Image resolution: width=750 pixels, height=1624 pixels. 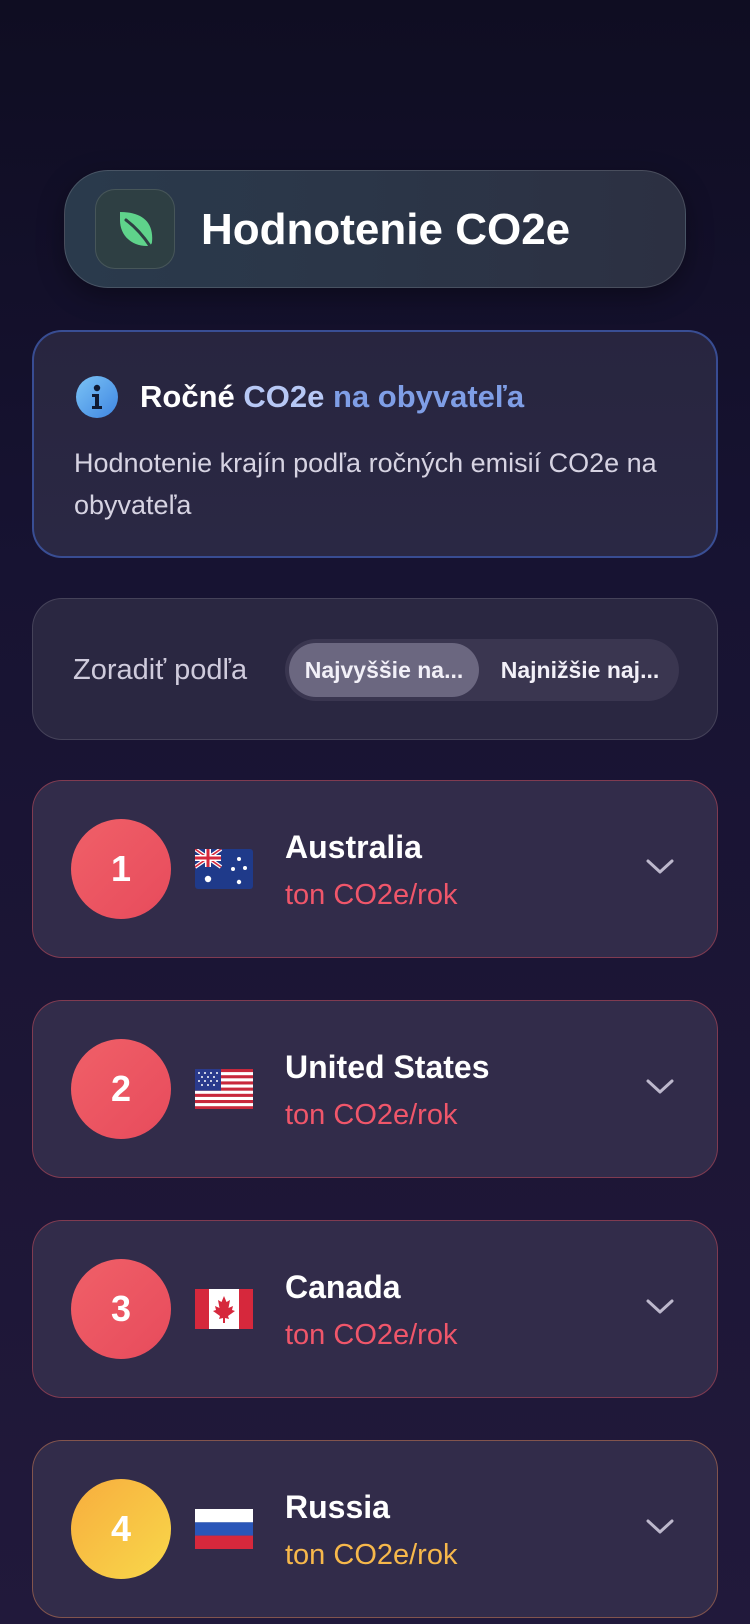 What do you see at coordinates (375, 1309) in the screenshot?
I see `country-row: 3 Canada ton CO2e/rok` at bounding box center [375, 1309].